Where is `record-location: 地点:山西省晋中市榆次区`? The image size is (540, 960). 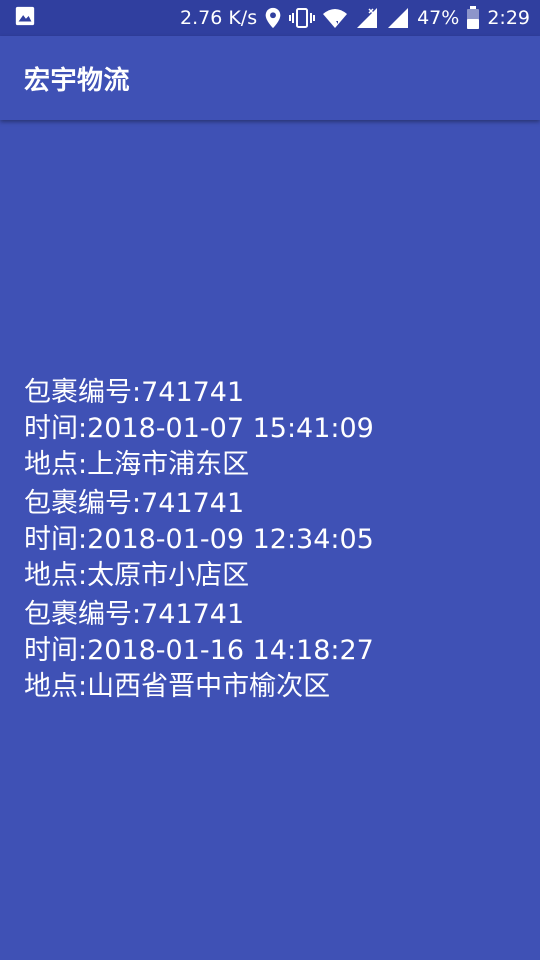
record-location: 地点:山西省晋中市榆次区 is located at coordinates (177, 686).